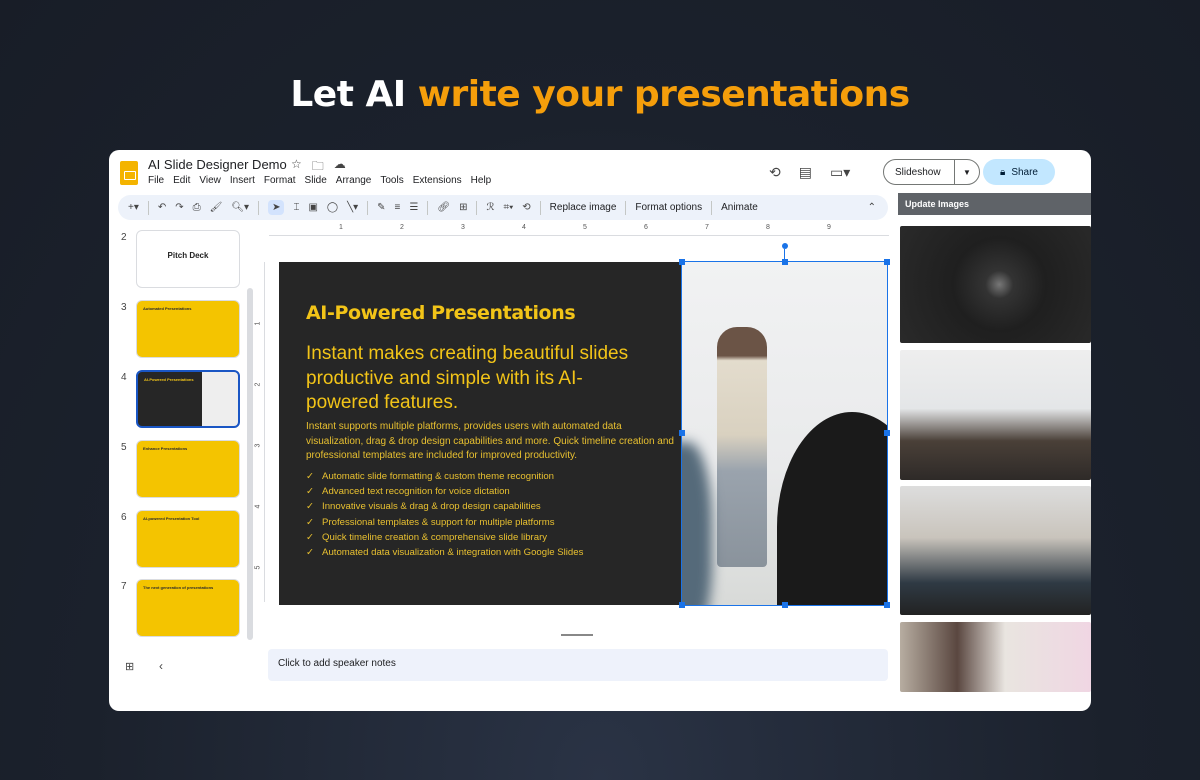  What do you see at coordinates (188, 399) in the screenshot?
I see `slide-thumbnail: AI-Powered Presentations` at bounding box center [188, 399].